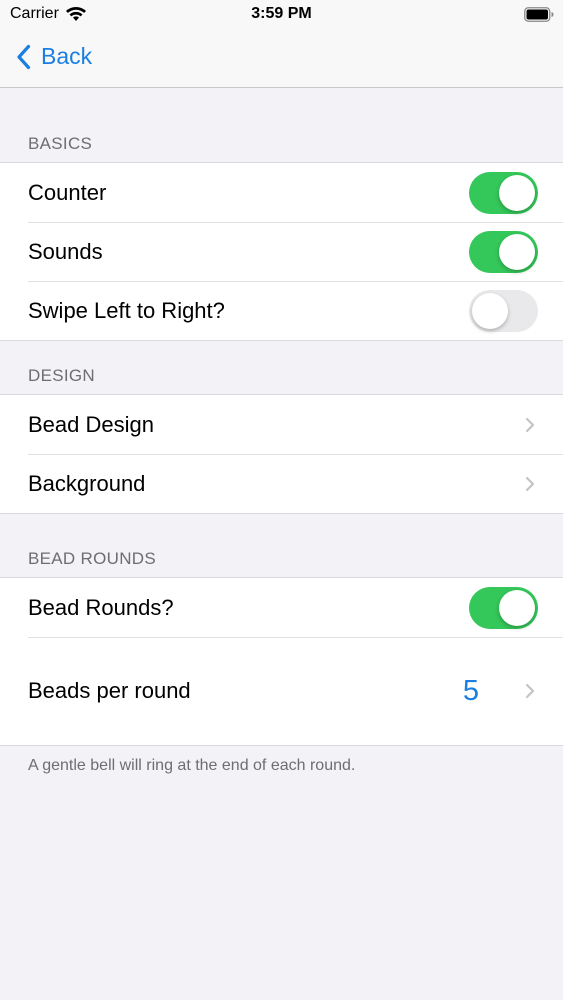  Describe the element at coordinates (67, 192) in the screenshot. I see `counter-label: Counter` at that location.